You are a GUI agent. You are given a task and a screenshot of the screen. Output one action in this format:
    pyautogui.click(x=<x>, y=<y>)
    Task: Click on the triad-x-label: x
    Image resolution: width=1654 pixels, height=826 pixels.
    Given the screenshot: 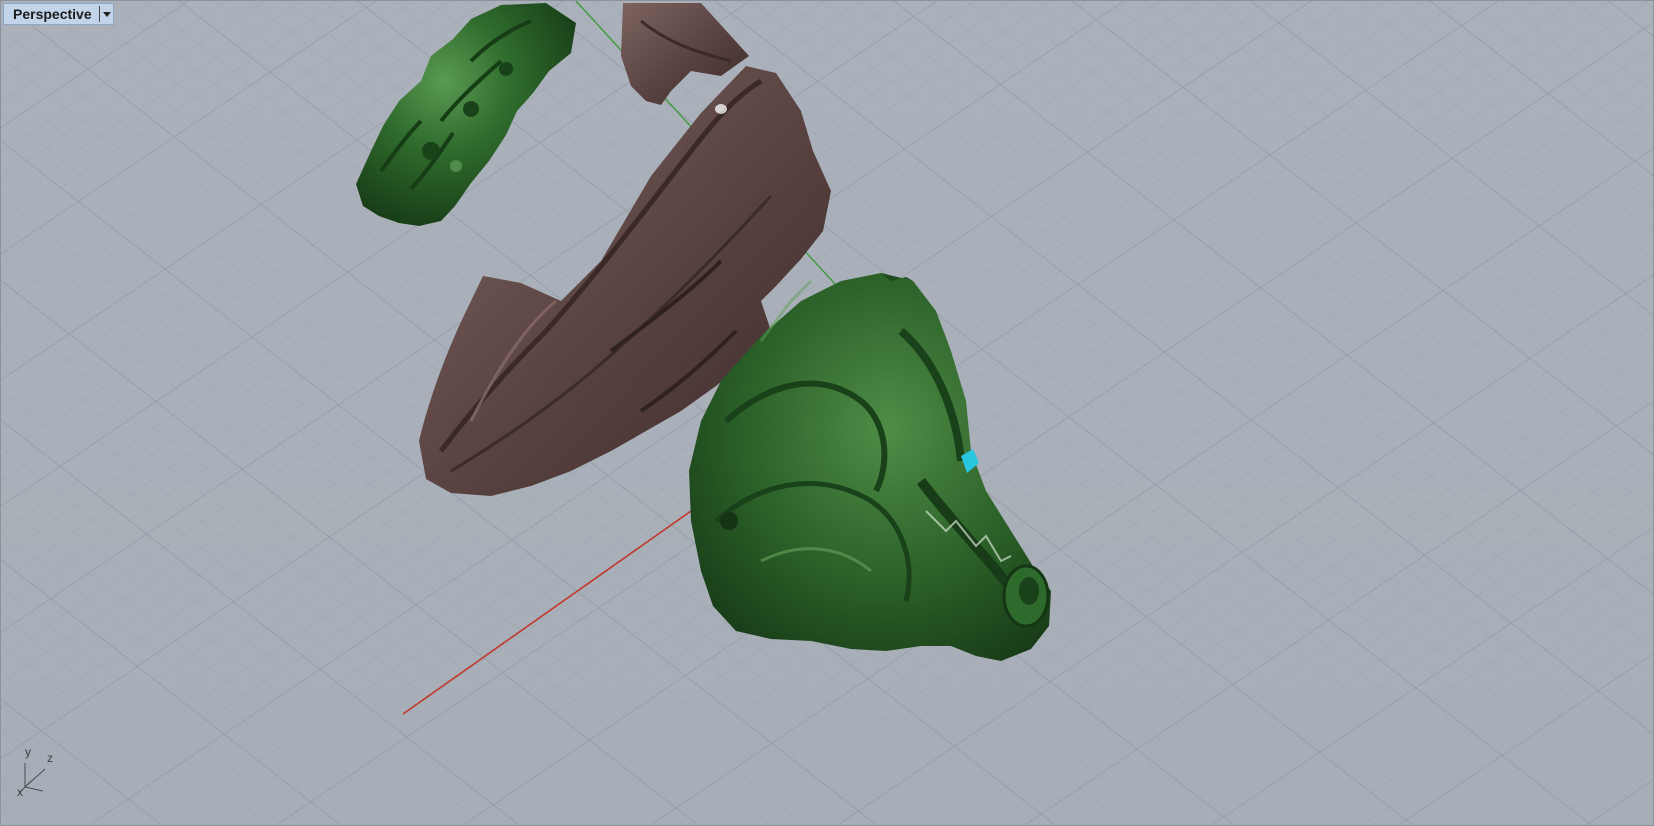 What is the action you would take?
    pyautogui.click(x=20, y=792)
    